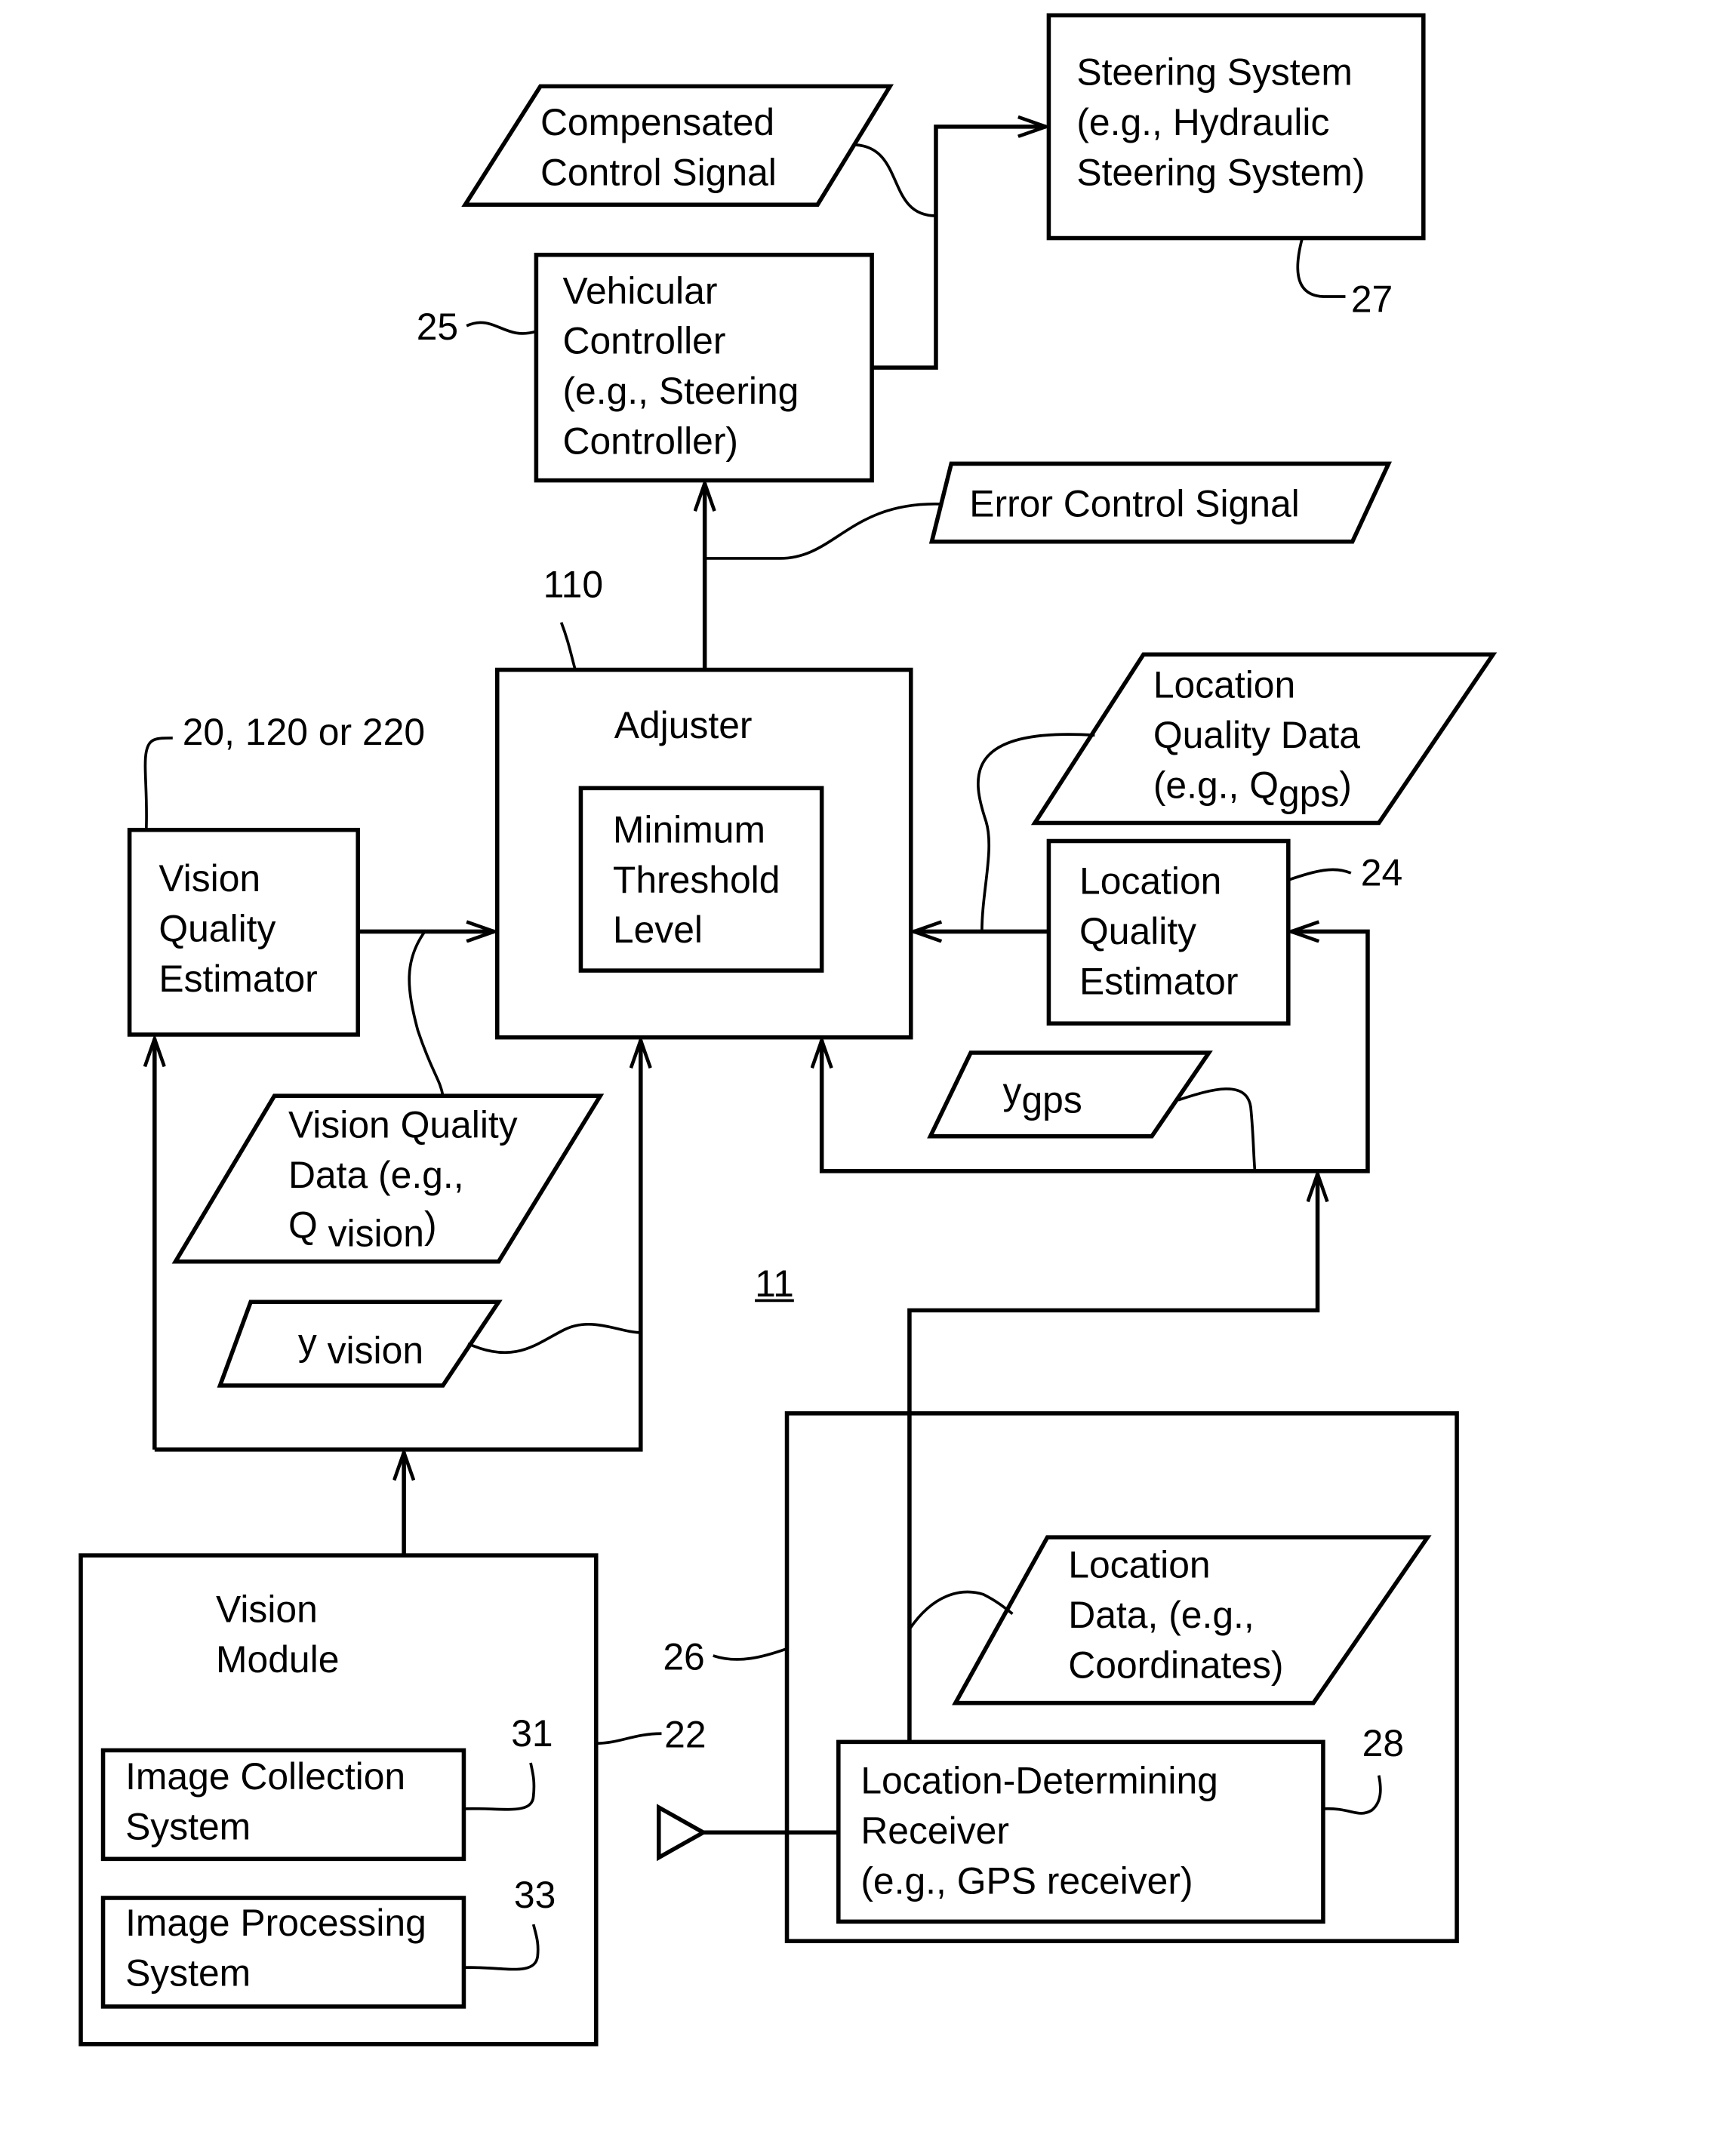 This screenshot has height=2156, width=1727. Describe the element at coordinates (304, 732) in the screenshot. I see `ref-20-120-220: 20, 120 or 220` at that location.